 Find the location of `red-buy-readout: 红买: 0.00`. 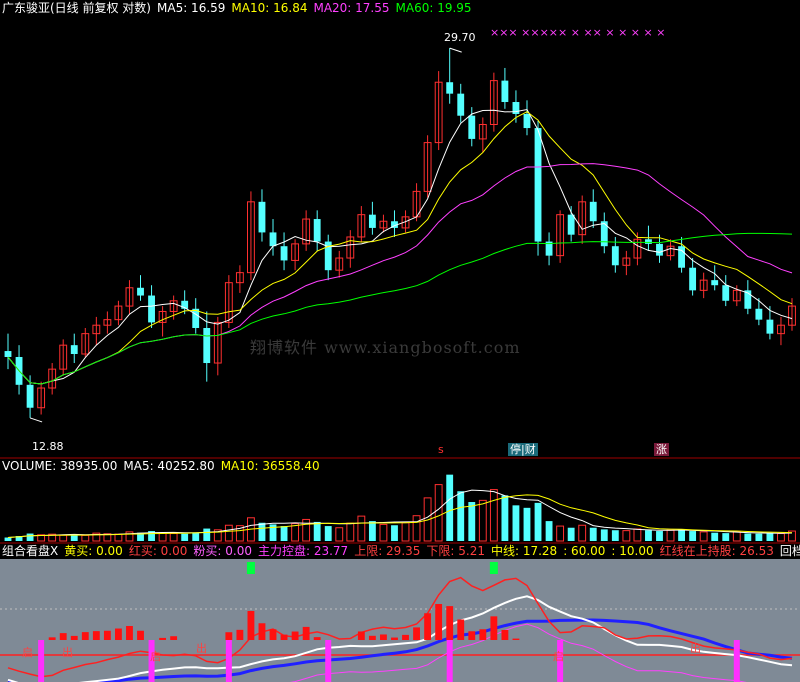

red-buy-readout: 红买: 0.00 is located at coordinates (158, 551).